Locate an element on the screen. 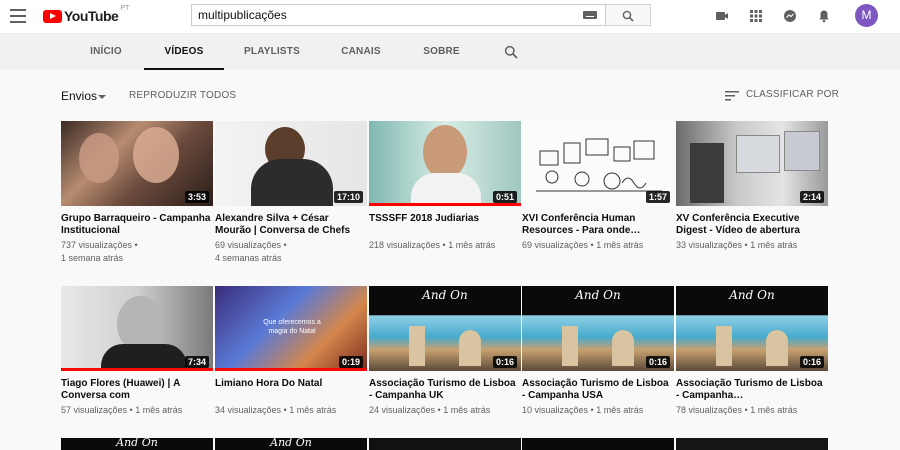 Image resolution: width=900 pixels, height=450 pixels. apps-icon is located at coordinates (756, 16).